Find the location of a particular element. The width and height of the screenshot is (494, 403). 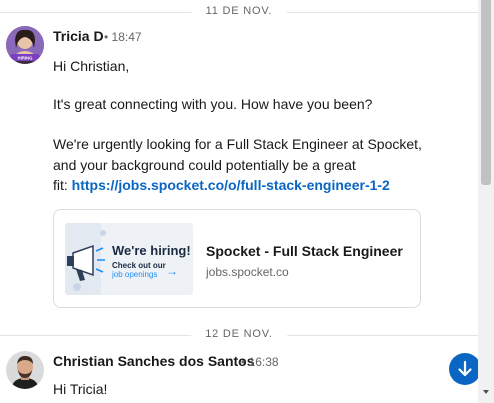

jump-to-latest-button is located at coordinates (465, 369).